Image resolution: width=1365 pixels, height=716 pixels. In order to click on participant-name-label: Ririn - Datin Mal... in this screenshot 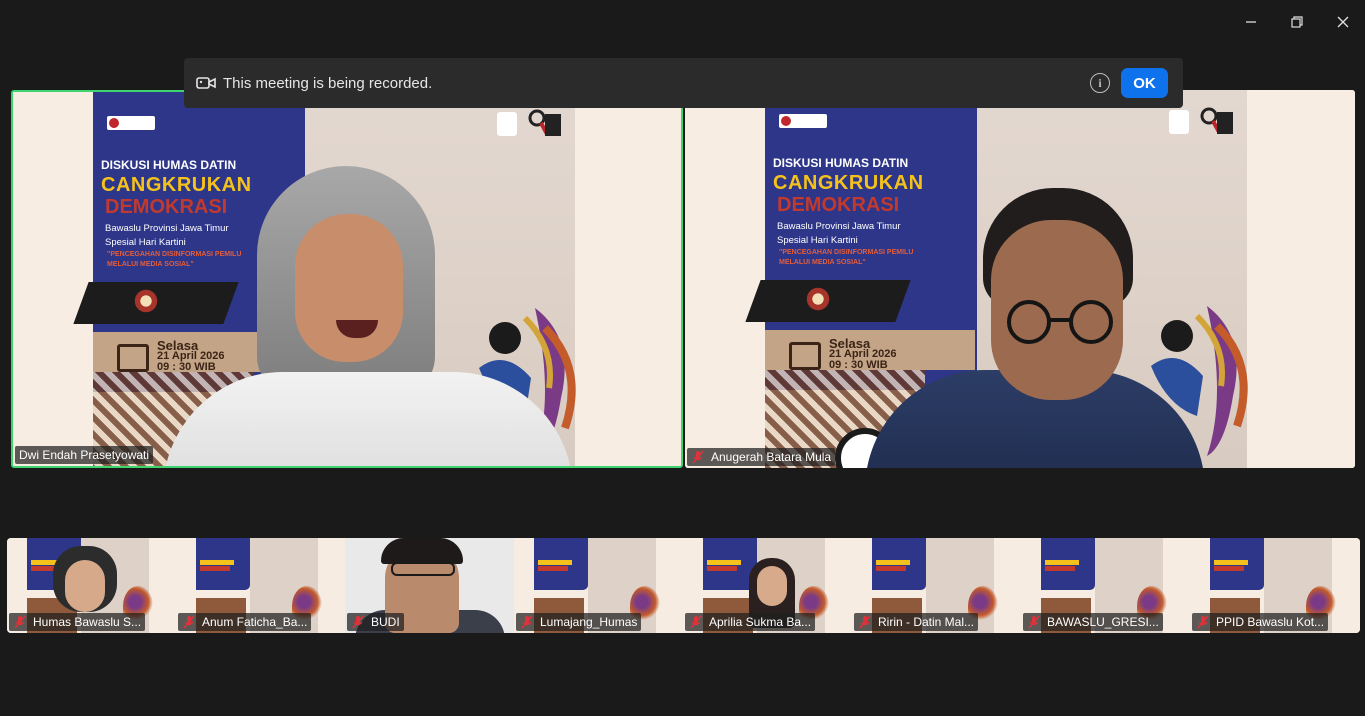, I will do `click(916, 622)`.